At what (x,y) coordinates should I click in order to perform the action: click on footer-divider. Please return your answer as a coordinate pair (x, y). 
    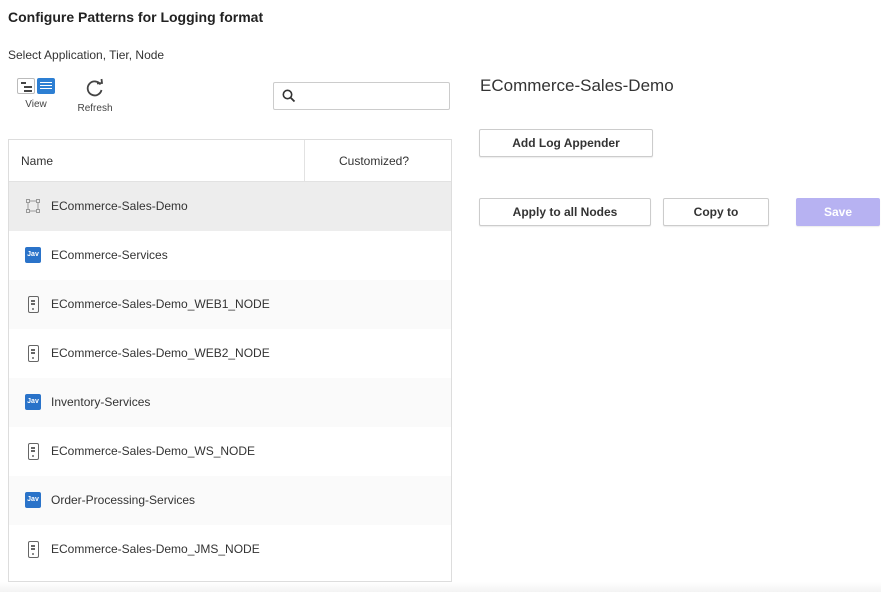
    Looking at the image, I should click on (440, 587).